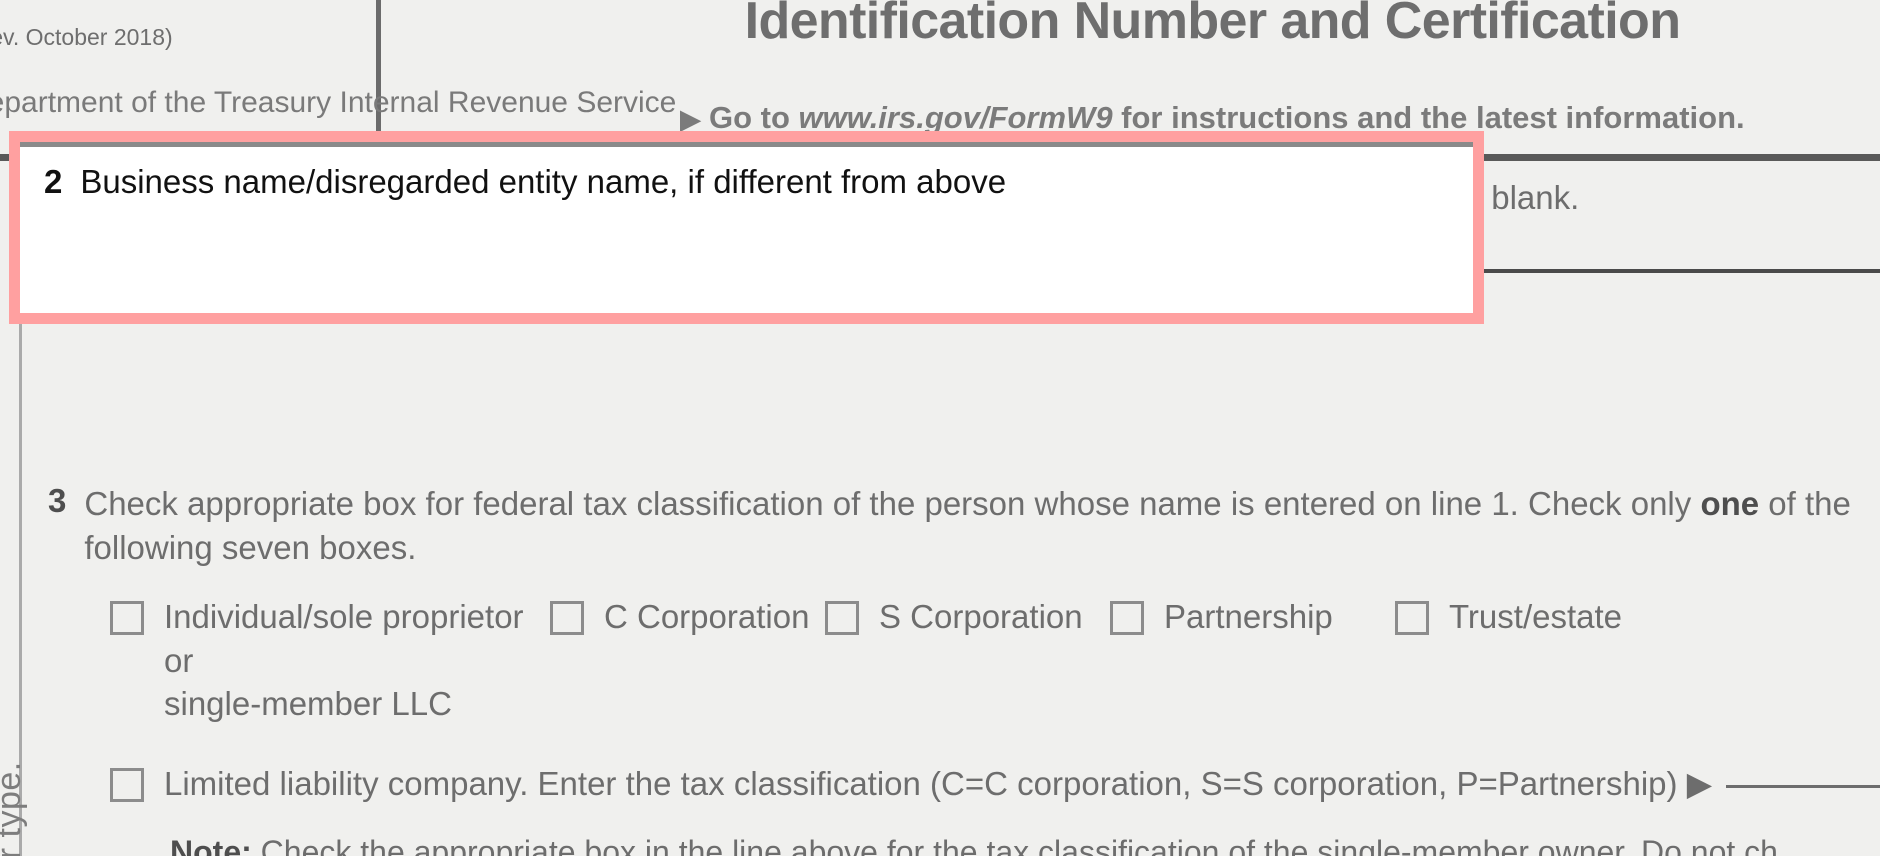  I want to click on llc-classification-input, so click(1803, 786).